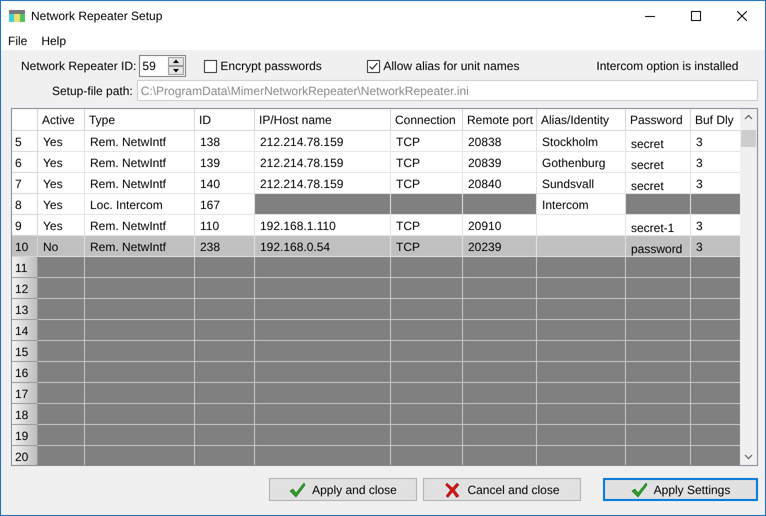 Image resolution: width=766 pixels, height=516 pixels. What do you see at coordinates (25, 393) in the screenshot?
I see `row-number: 17` at bounding box center [25, 393].